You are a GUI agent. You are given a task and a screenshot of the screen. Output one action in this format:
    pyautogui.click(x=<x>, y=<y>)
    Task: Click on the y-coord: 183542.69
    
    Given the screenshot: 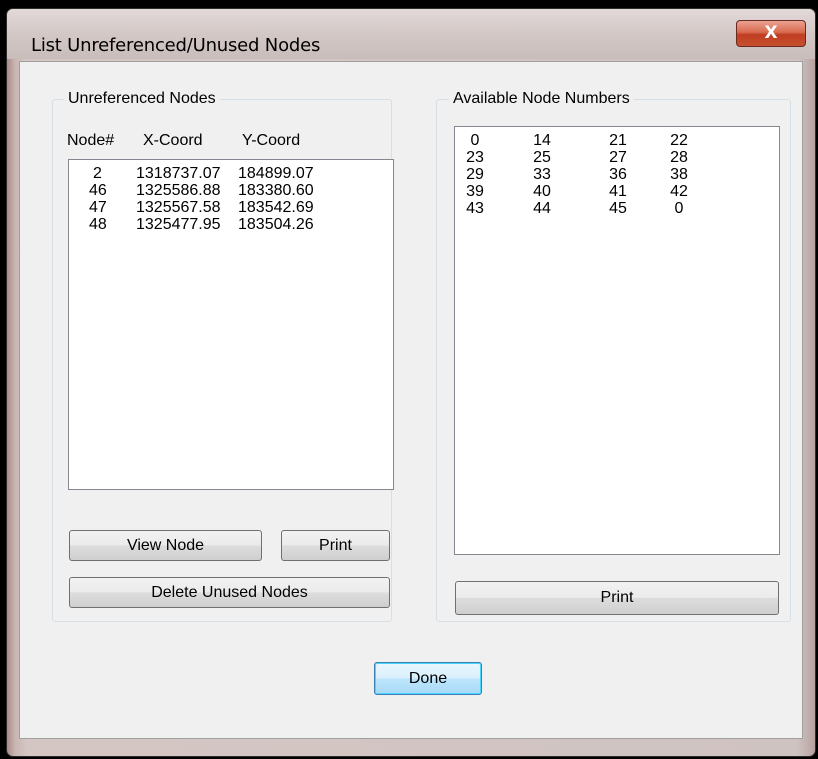 What is the action you would take?
    pyautogui.click(x=276, y=207)
    